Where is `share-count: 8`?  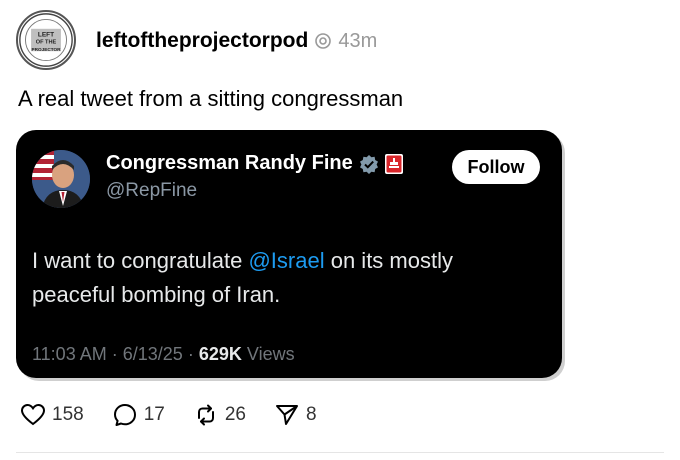 share-count: 8 is located at coordinates (311, 414).